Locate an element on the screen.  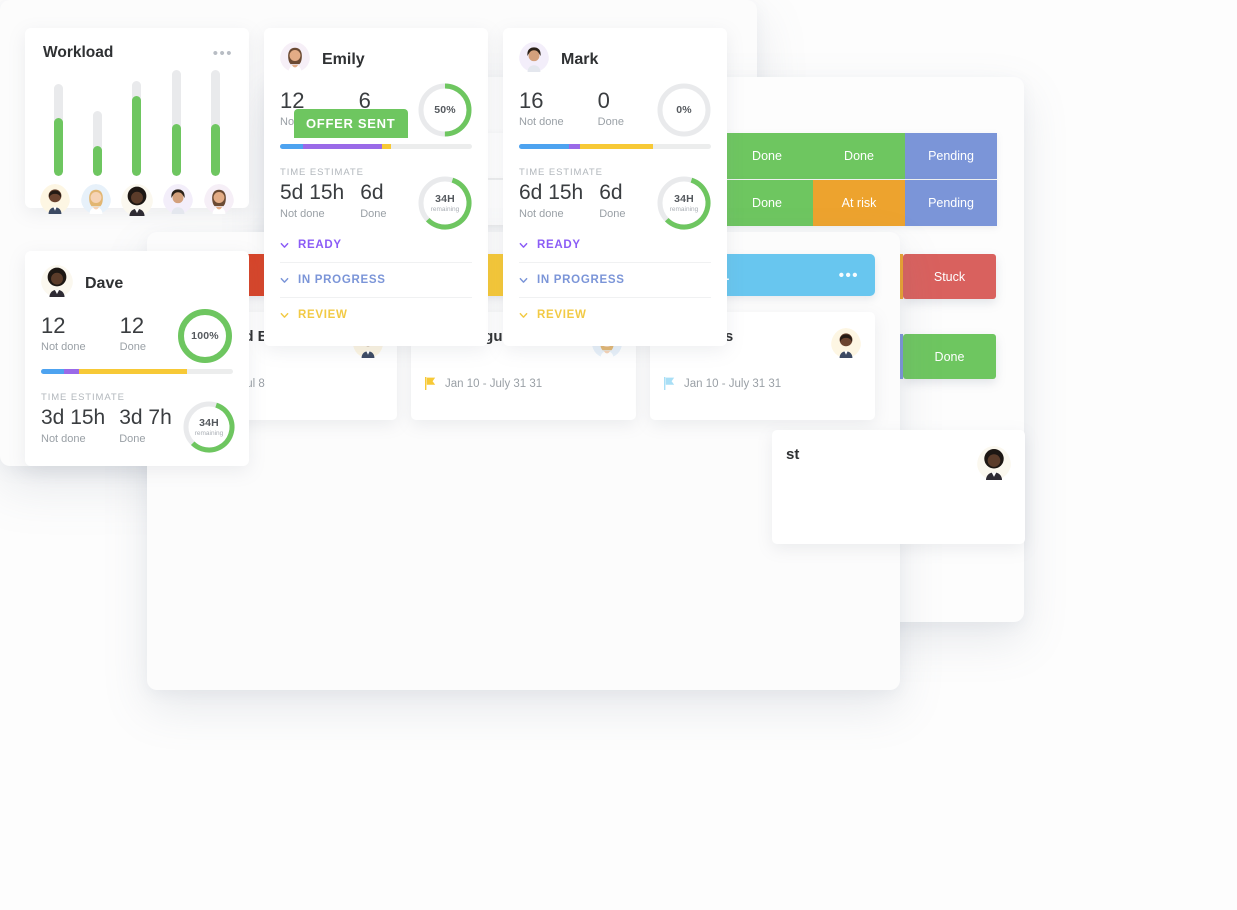
remaining-donut: 34H remaining is located at coordinates (684, 203).